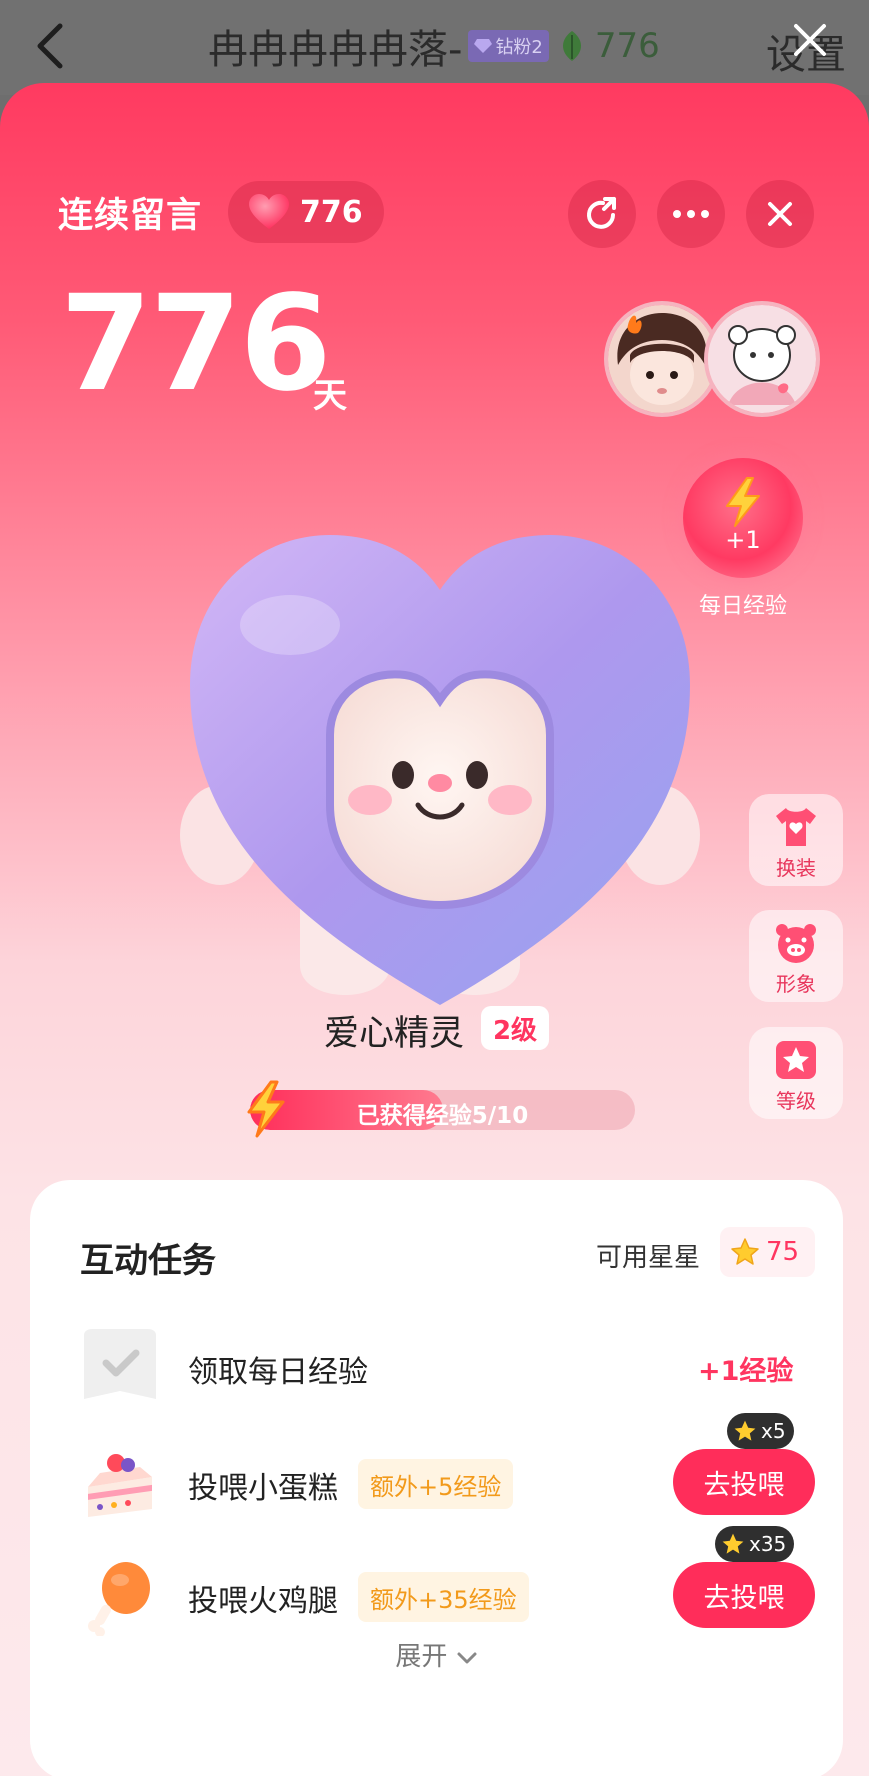 The height and width of the screenshot is (1776, 869). I want to click on stars-count: 75, so click(783, 1252).